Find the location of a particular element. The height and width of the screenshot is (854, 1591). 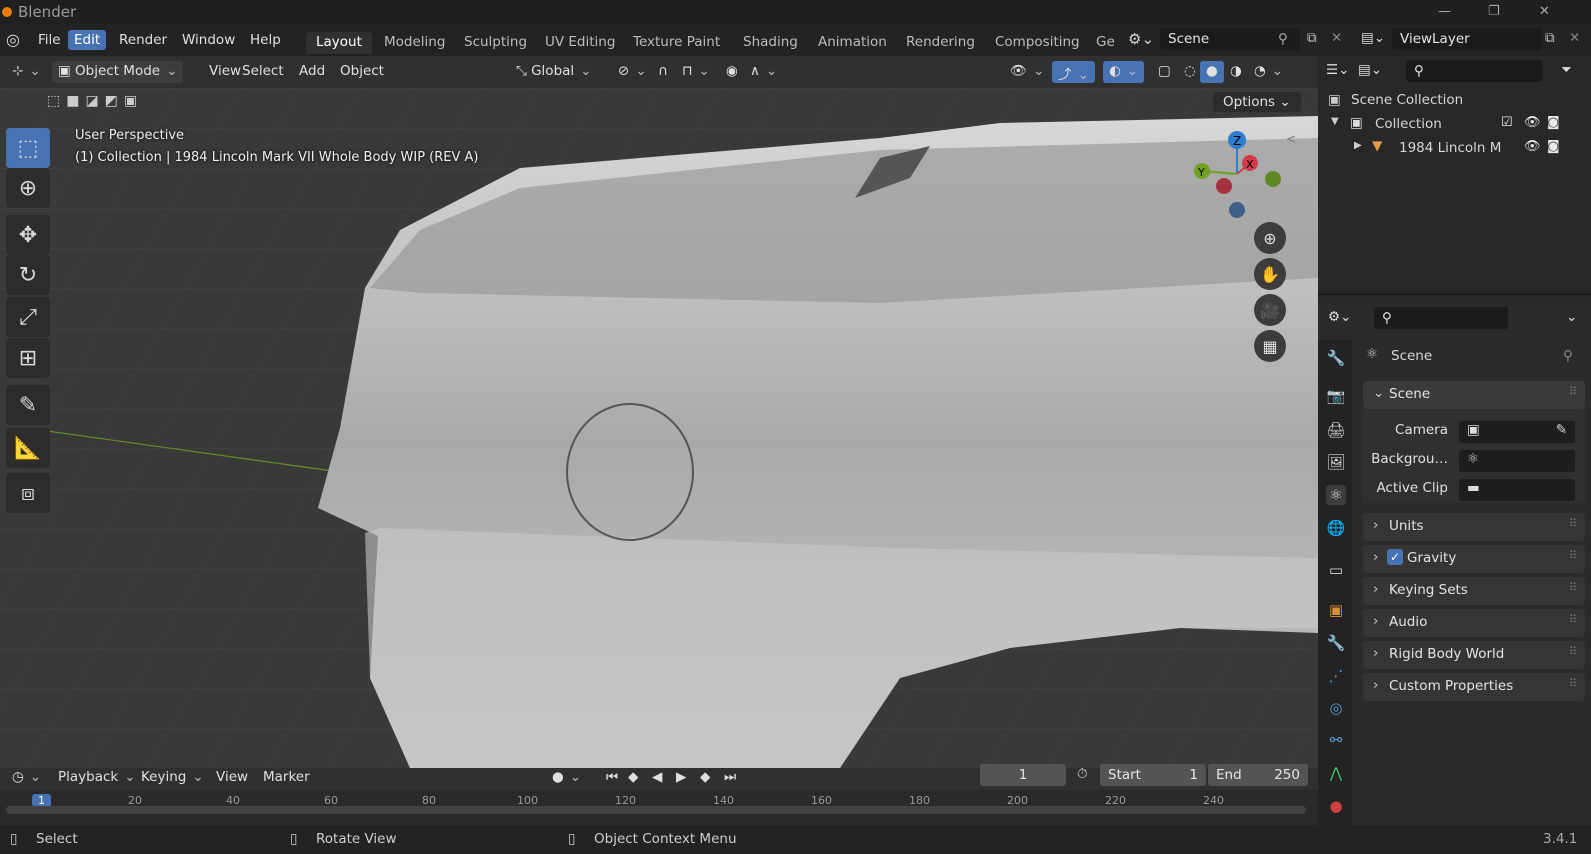

outliner-search-input: ⚲ is located at coordinates (1474, 71).